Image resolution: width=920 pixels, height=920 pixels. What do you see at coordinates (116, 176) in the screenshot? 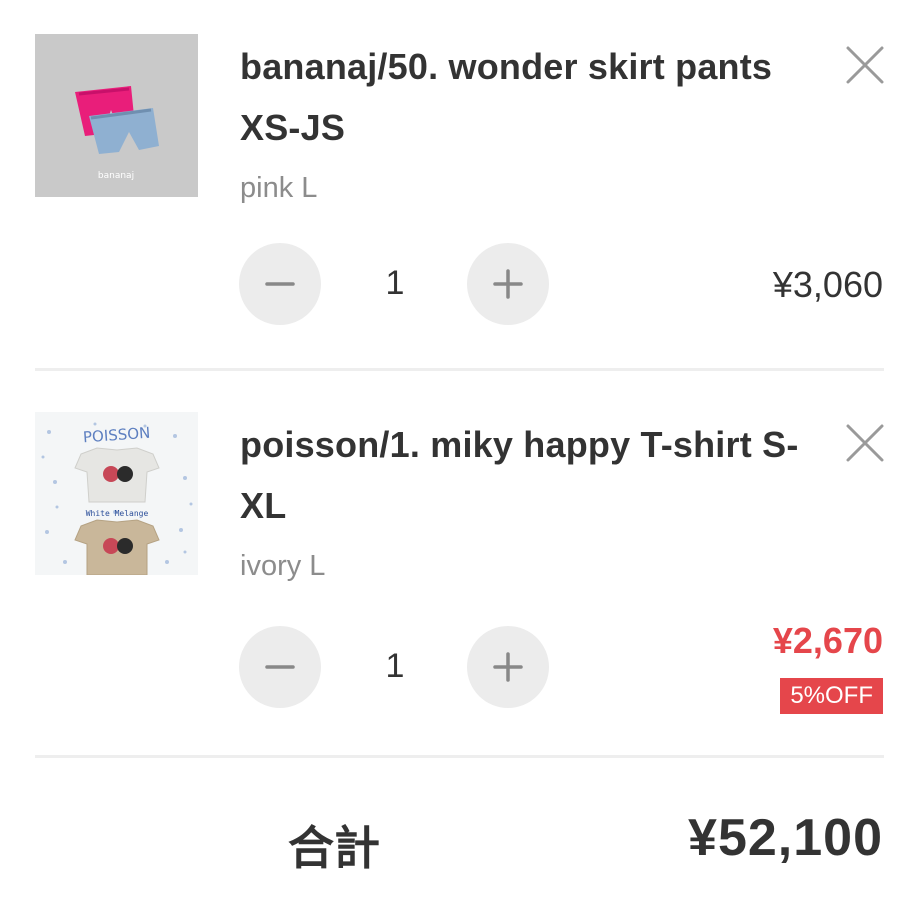
I see `thumb-caption: bananaj` at bounding box center [116, 176].